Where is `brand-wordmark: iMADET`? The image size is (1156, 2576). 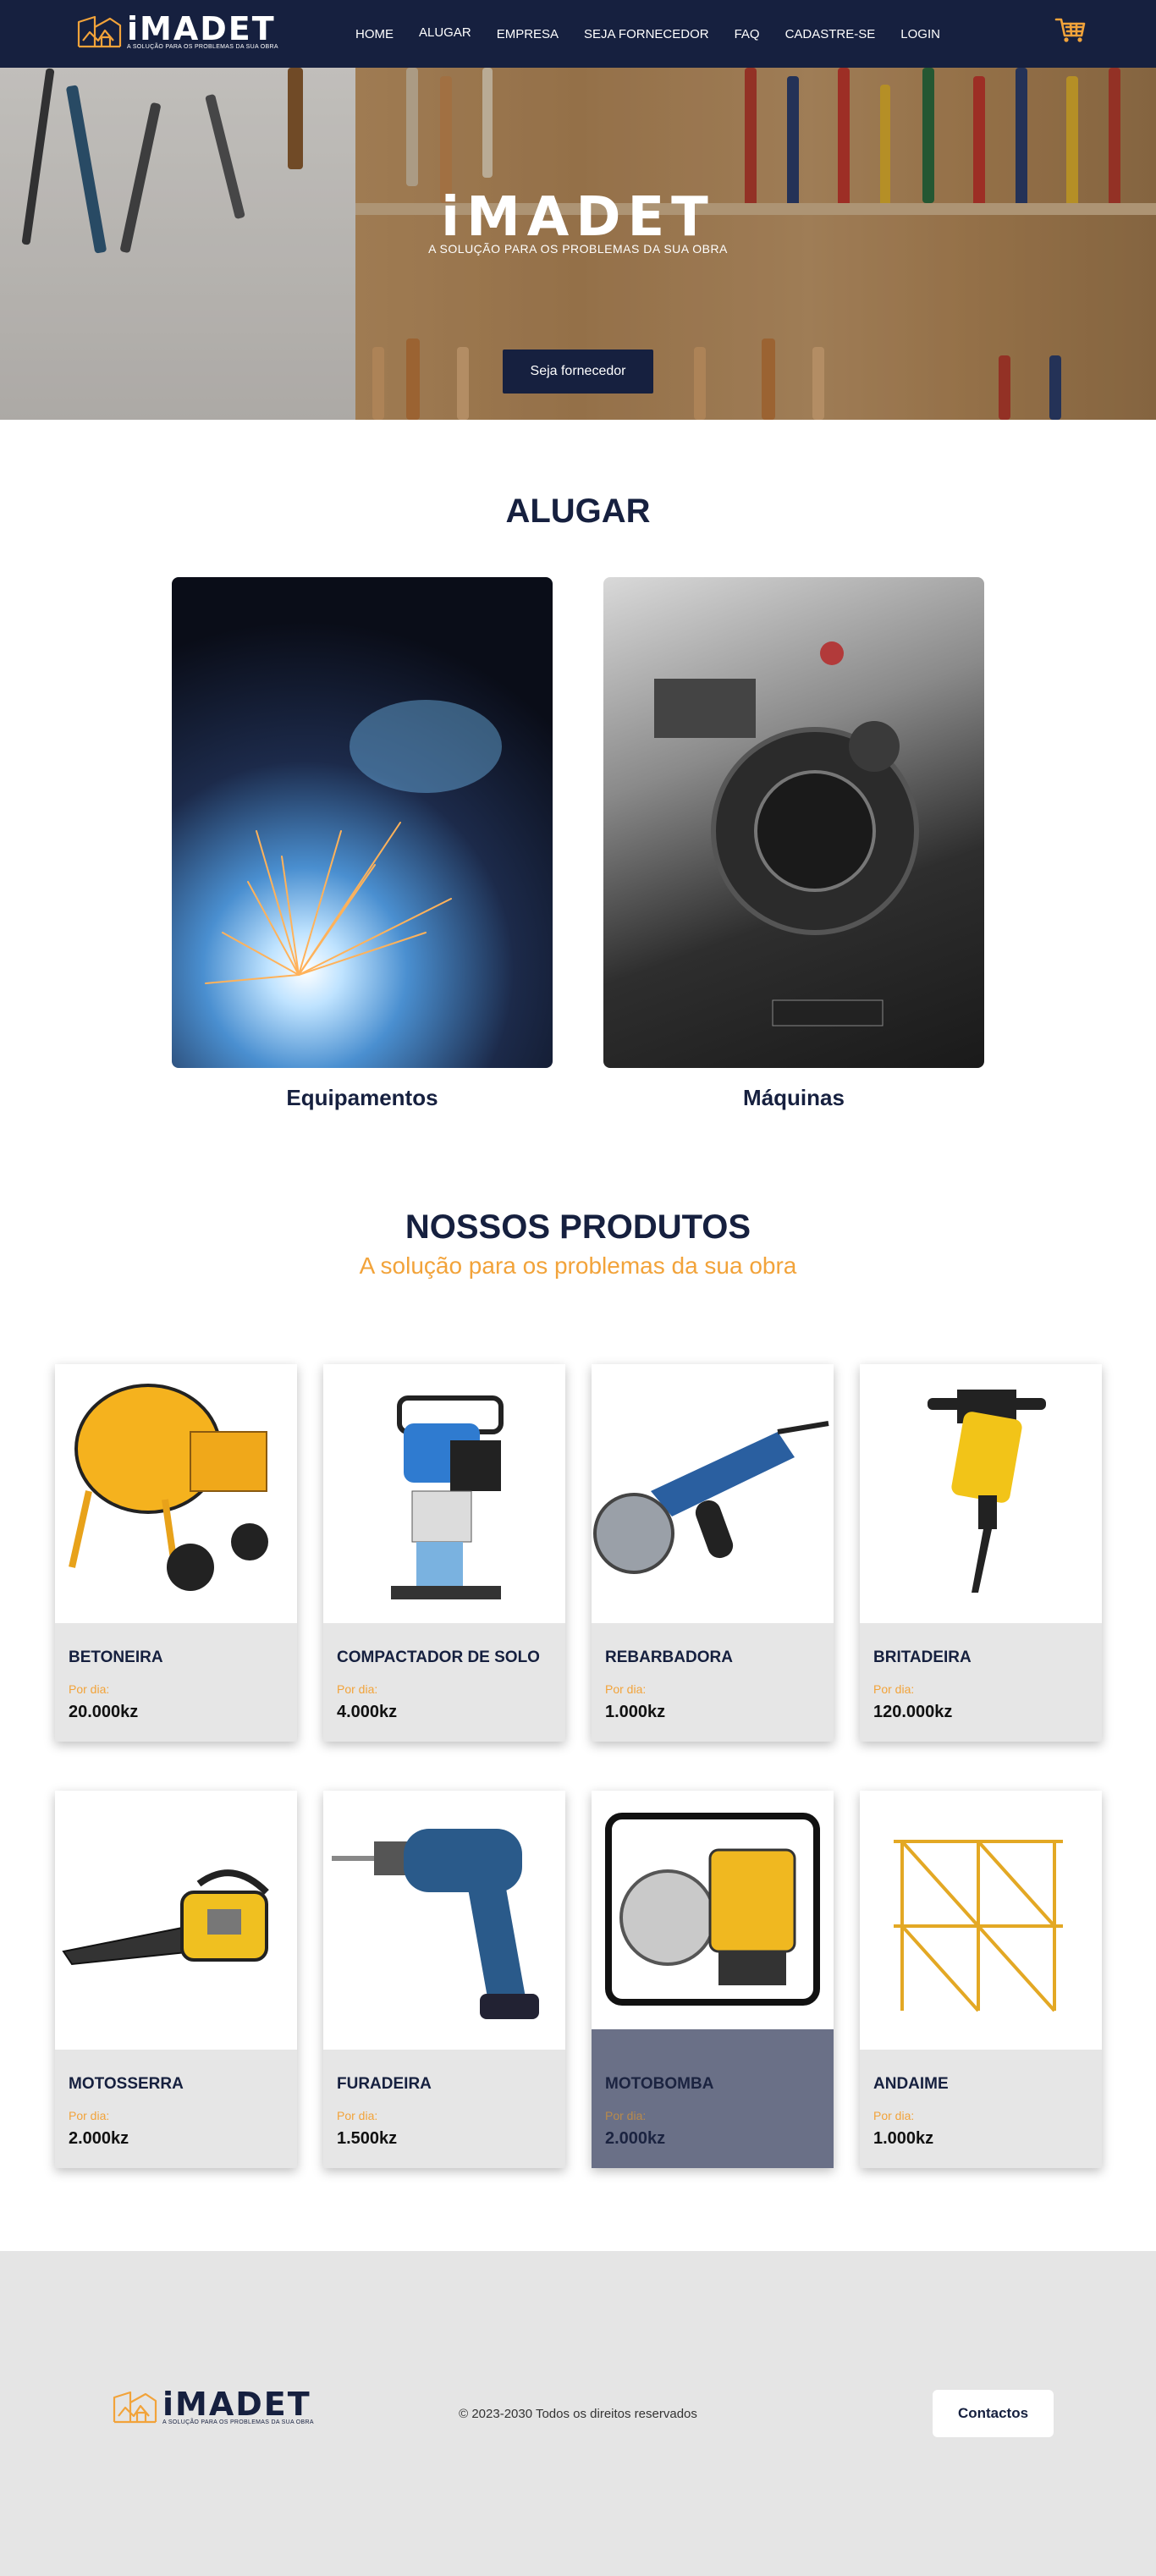
brand-wordmark: iMADET is located at coordinates (201, 28).